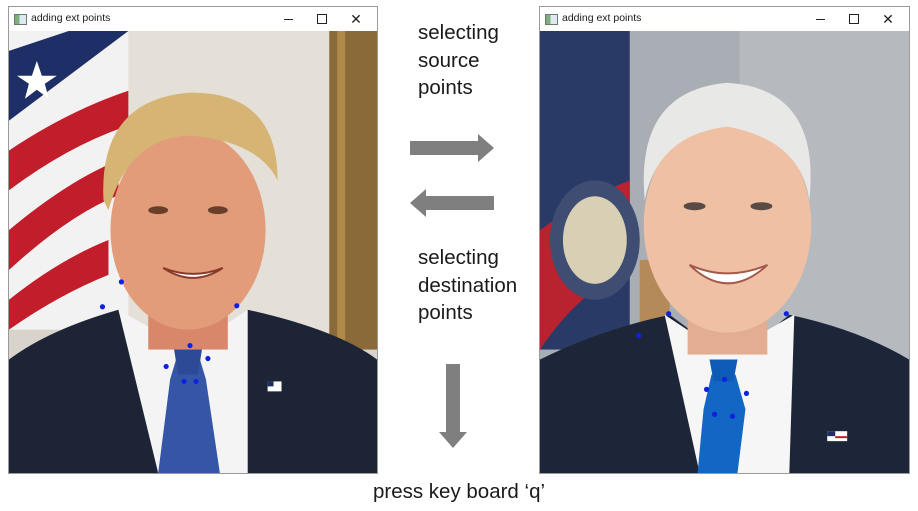 This screenshot has width=918, height=511. I want to click on arrow-down-icon, so click(453, 406).